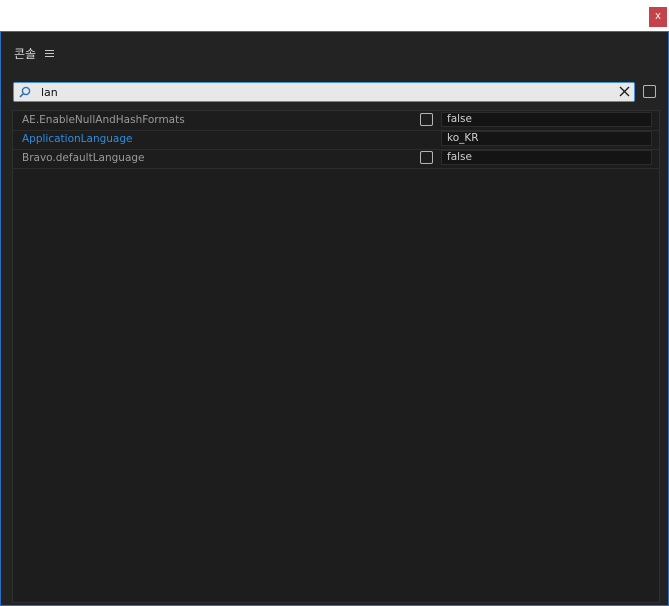 Image resolution: width=669 pixels, height=606 pixels. I want to click on search-icon, so click(25, 92).